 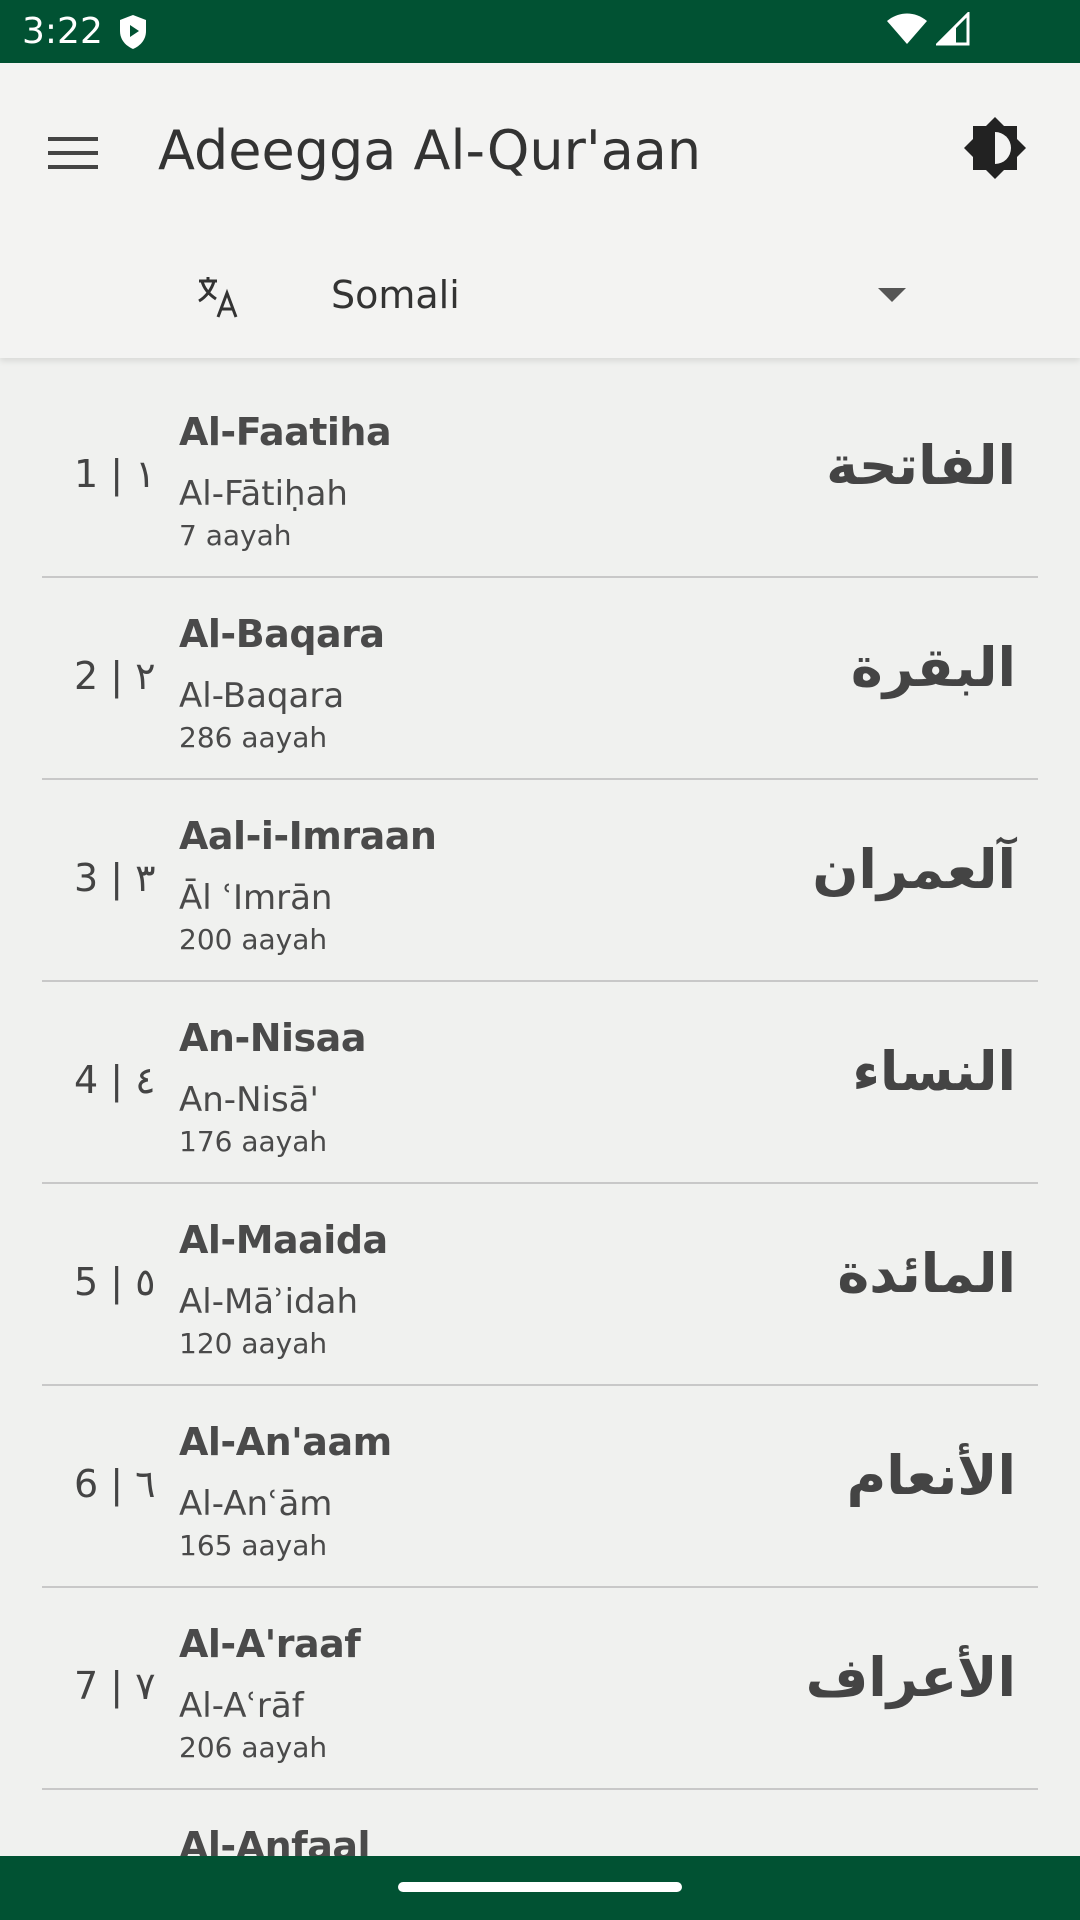 What do you see at coordinates (115, 1282) in the screenshot?
I see `surah-number: 5 | ٥` at bounding box center [115, 1282].